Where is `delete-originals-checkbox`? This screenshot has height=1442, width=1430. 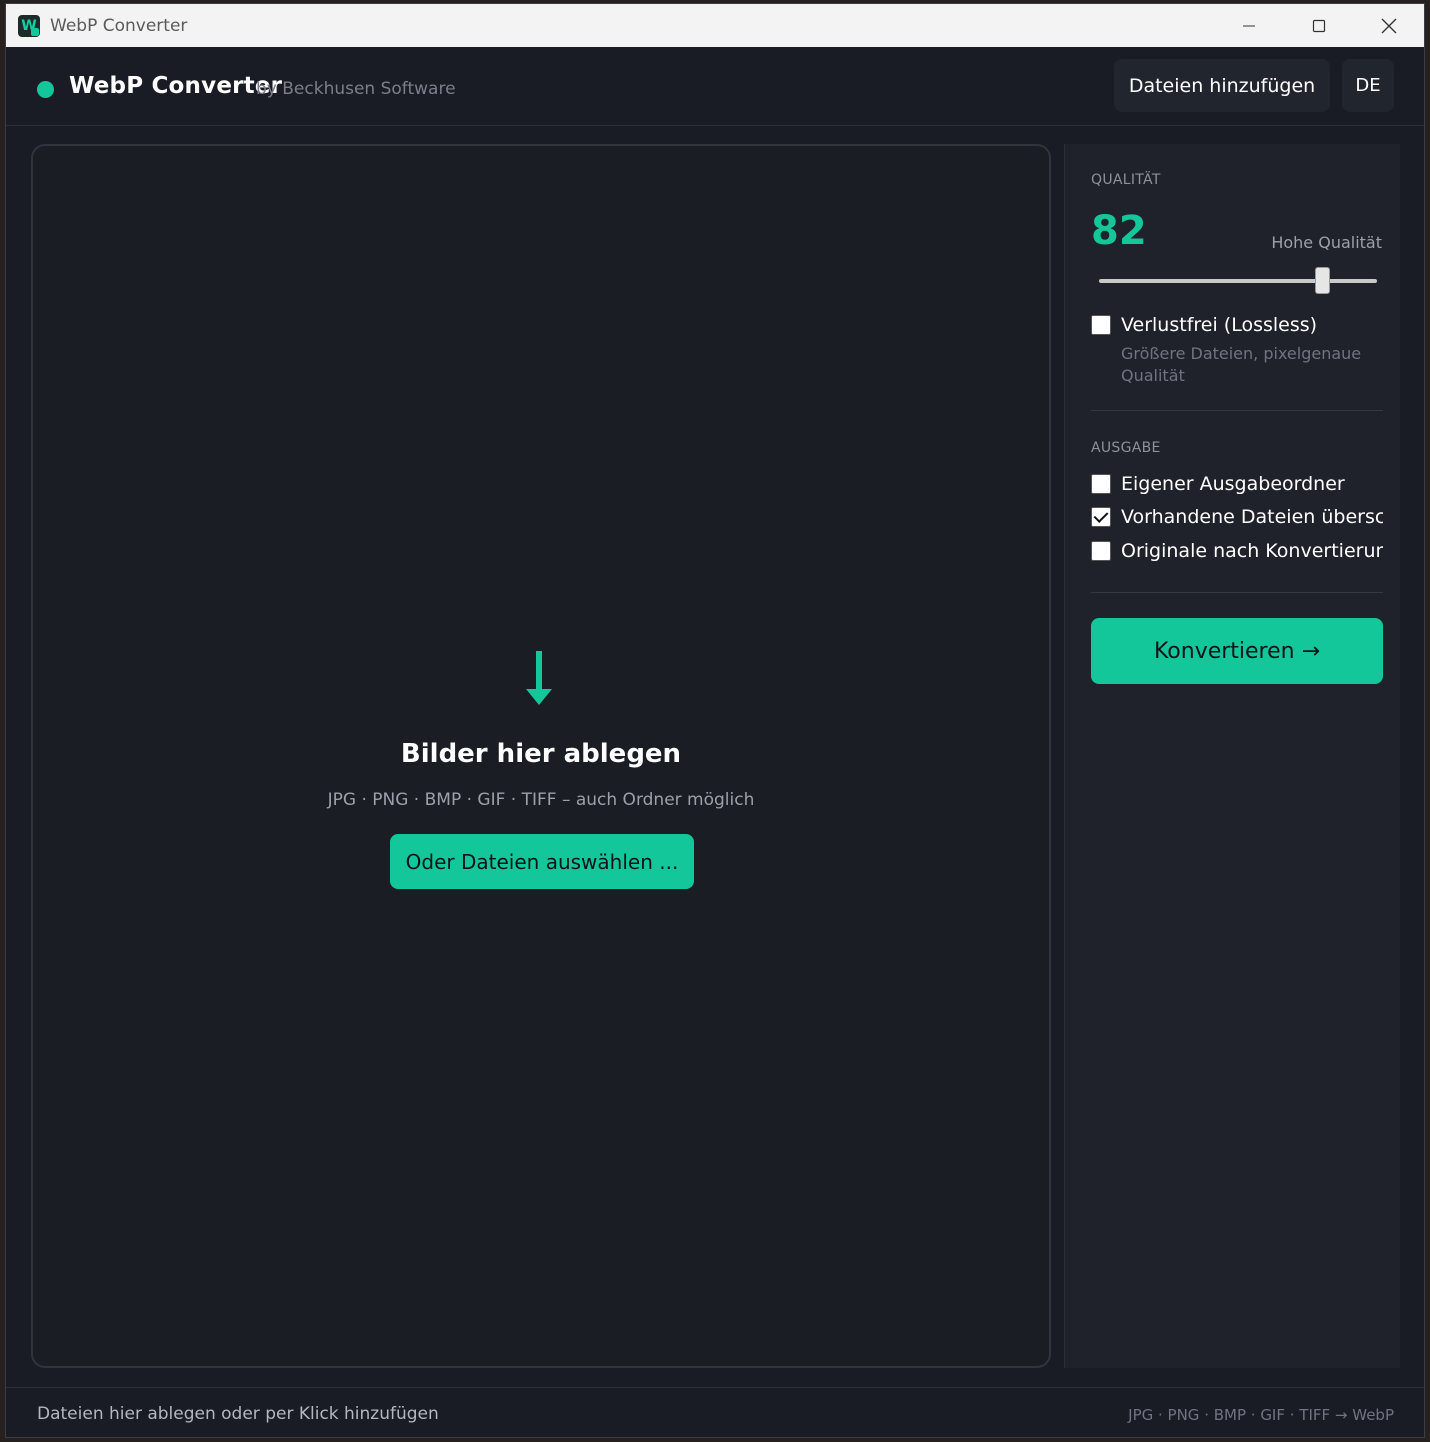 delete-originals-checkbox is located at coordinates (1101, 551).